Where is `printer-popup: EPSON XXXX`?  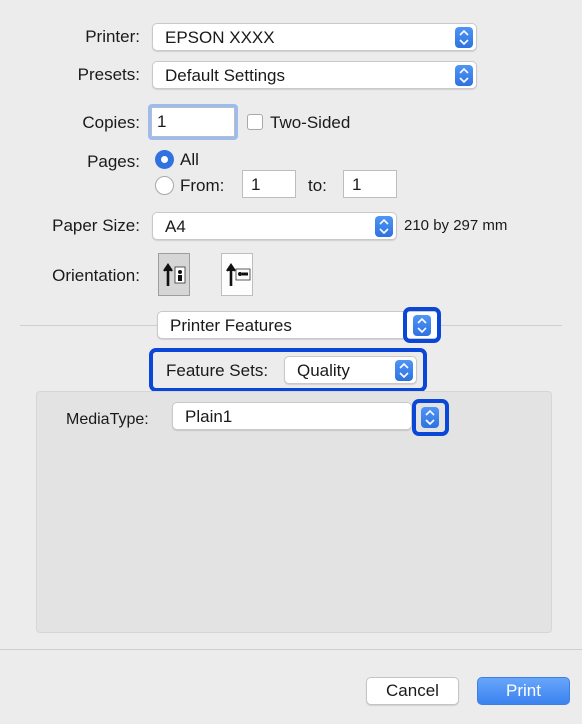 printer-popup: EPSON XXXX is located at coordinates (314, 37).